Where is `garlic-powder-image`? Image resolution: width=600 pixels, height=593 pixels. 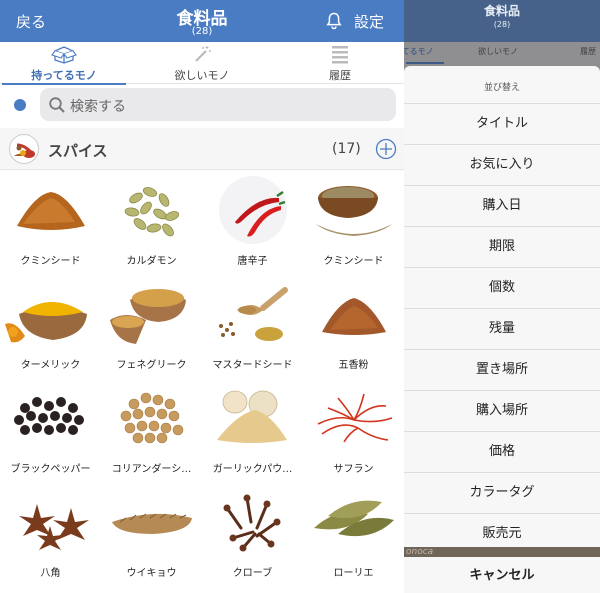
garlic-powder-image is located at coordinates (252, 416).